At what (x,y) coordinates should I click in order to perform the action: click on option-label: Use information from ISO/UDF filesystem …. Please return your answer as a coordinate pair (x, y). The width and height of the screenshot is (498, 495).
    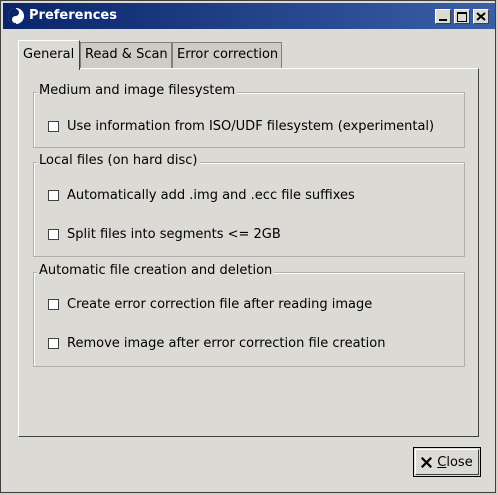
    Looking at the image, I should click on (251, 126).